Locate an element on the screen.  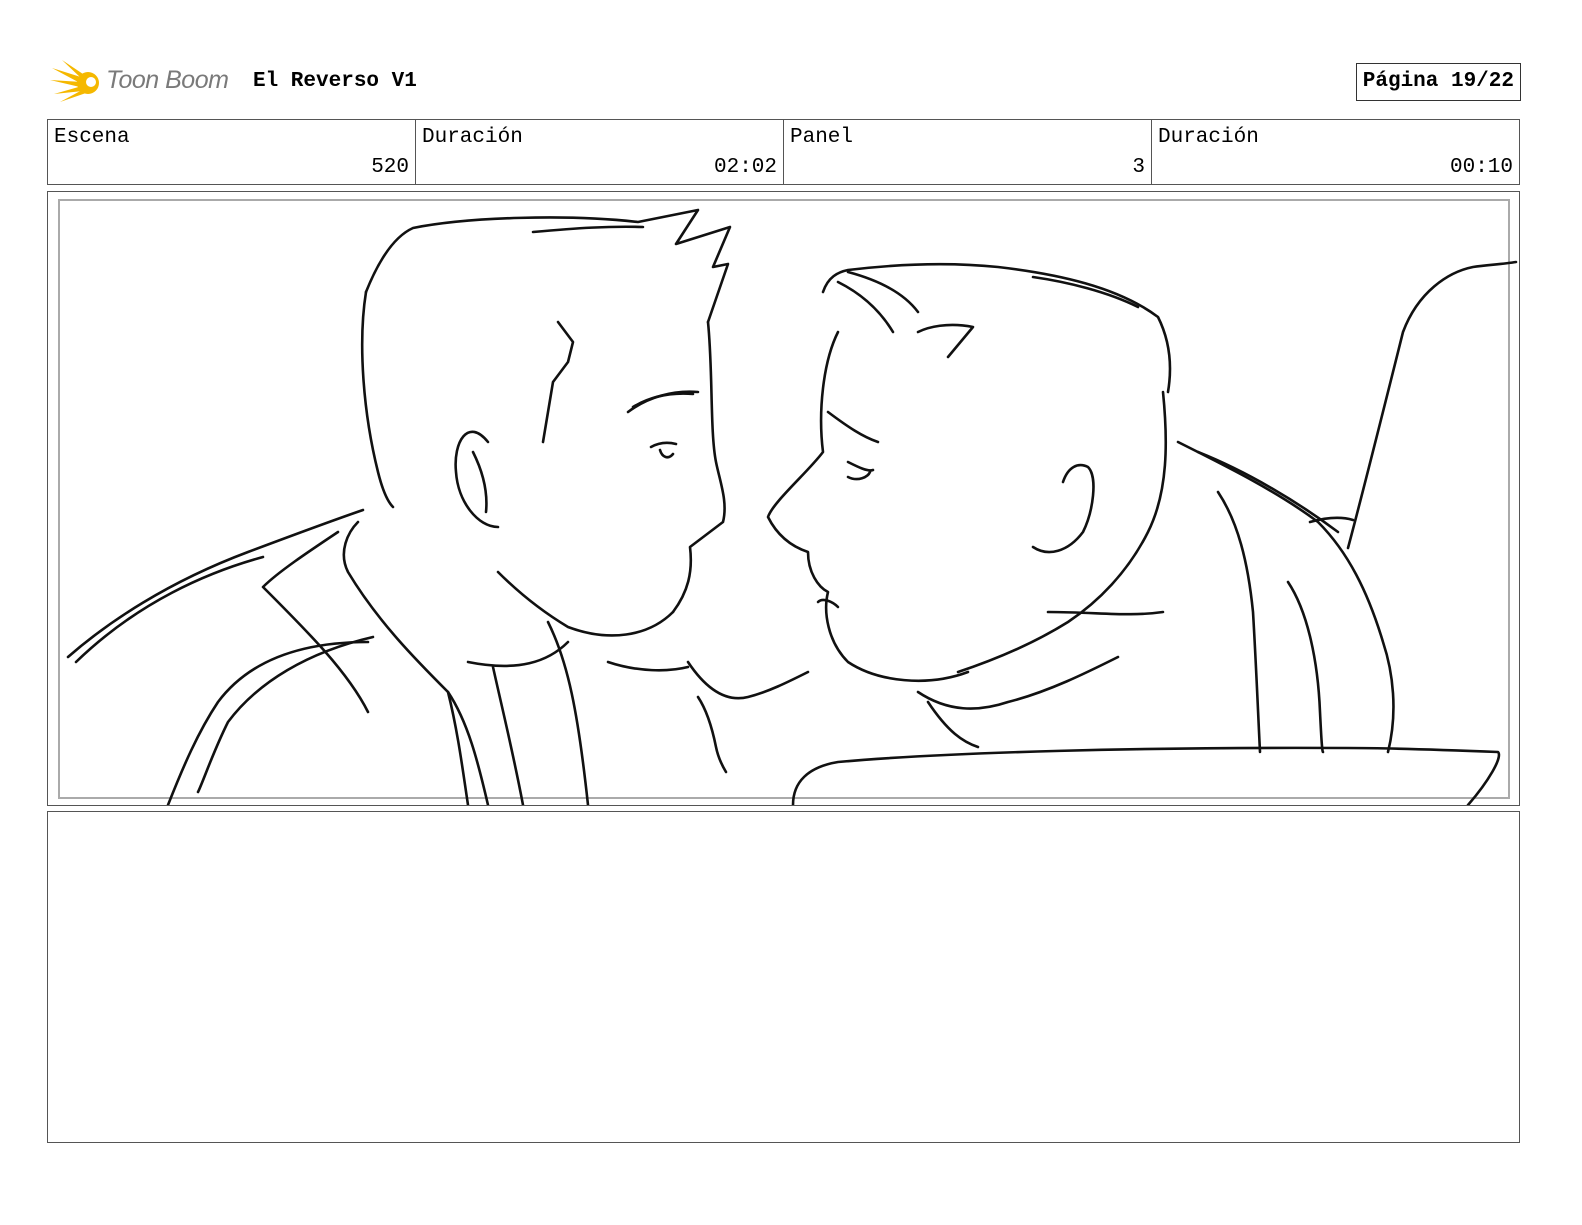
scene-label: Escena is located at coordinates (92, 137).